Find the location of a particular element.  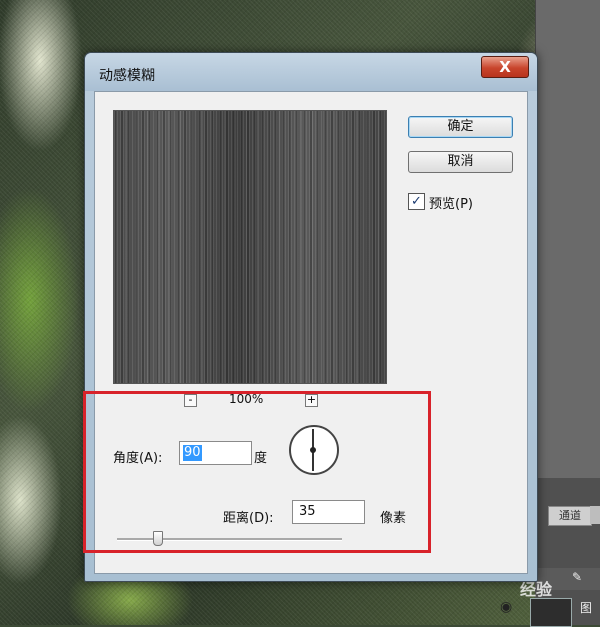

dialog-title: 动感模糊 is located at coordinates (127, 76).